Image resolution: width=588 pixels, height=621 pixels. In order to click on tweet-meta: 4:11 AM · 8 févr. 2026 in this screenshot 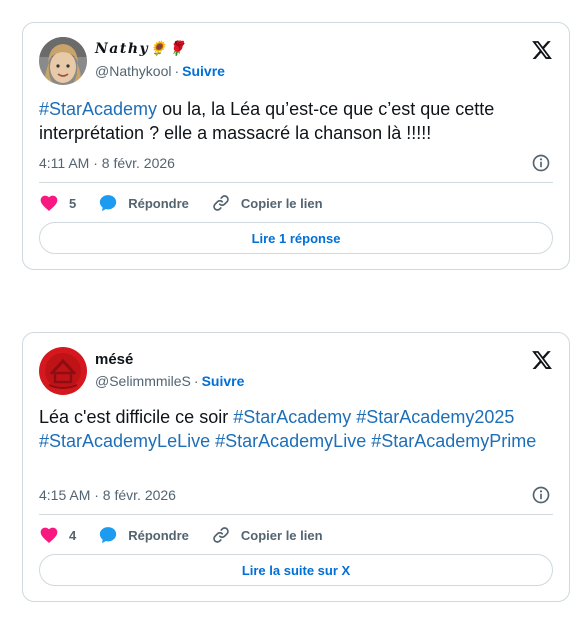, I will do `click(296, 163)`.